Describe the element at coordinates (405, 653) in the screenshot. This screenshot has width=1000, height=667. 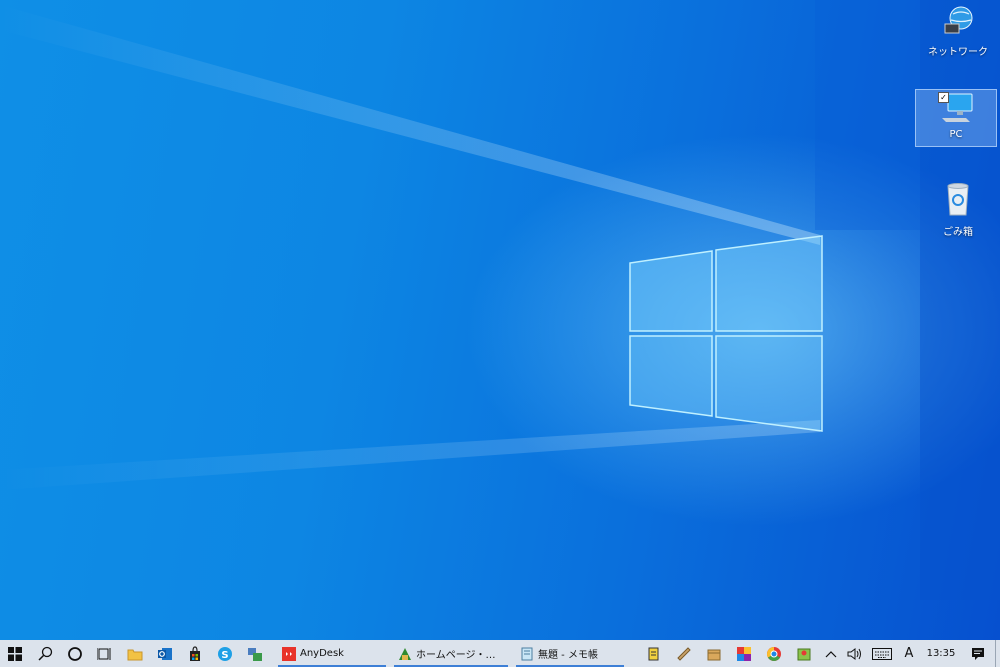
I see `homepage-builder-icon` at that location.